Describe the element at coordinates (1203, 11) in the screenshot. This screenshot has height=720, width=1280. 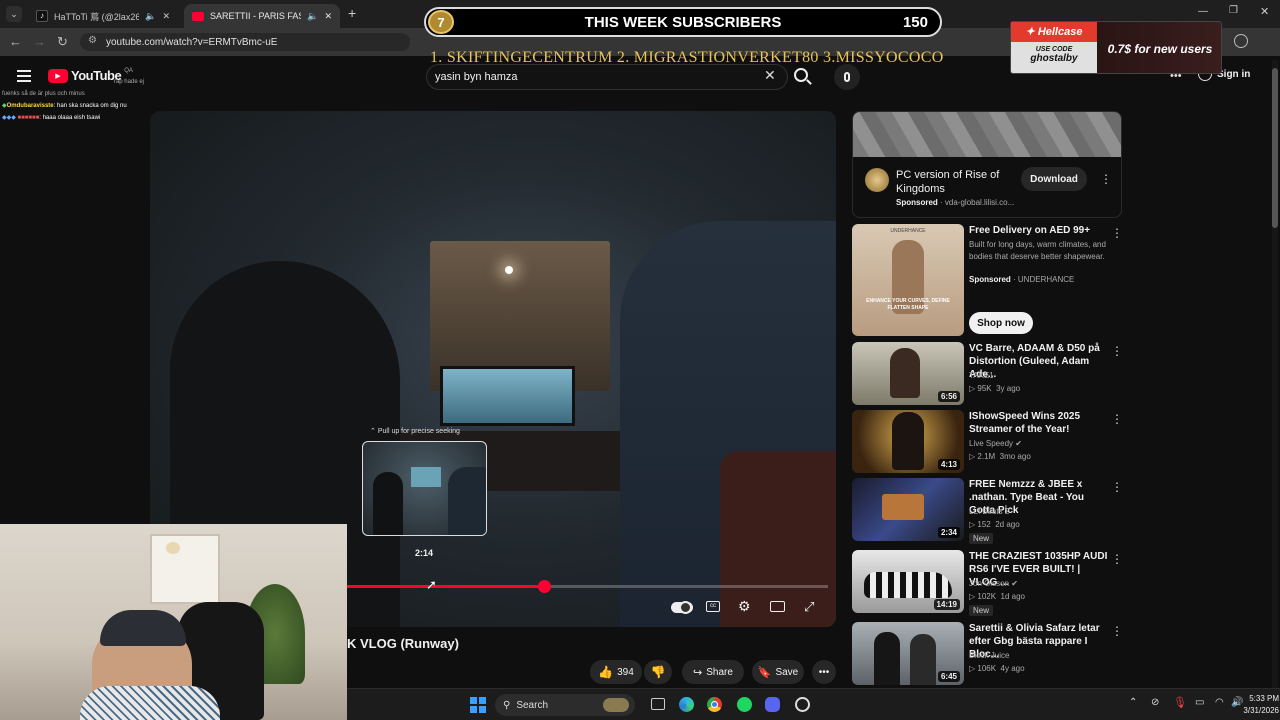
I see `minimize-icon: —` at that location.